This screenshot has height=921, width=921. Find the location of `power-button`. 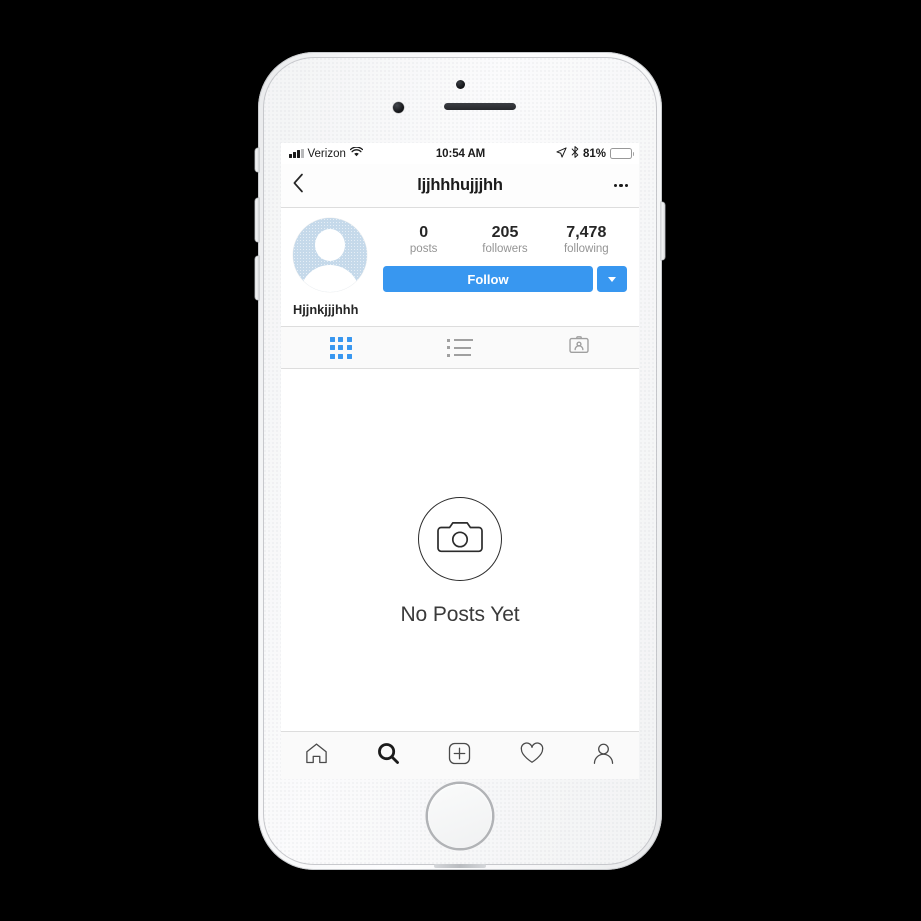

power-button is located at coordinates (663, 231).